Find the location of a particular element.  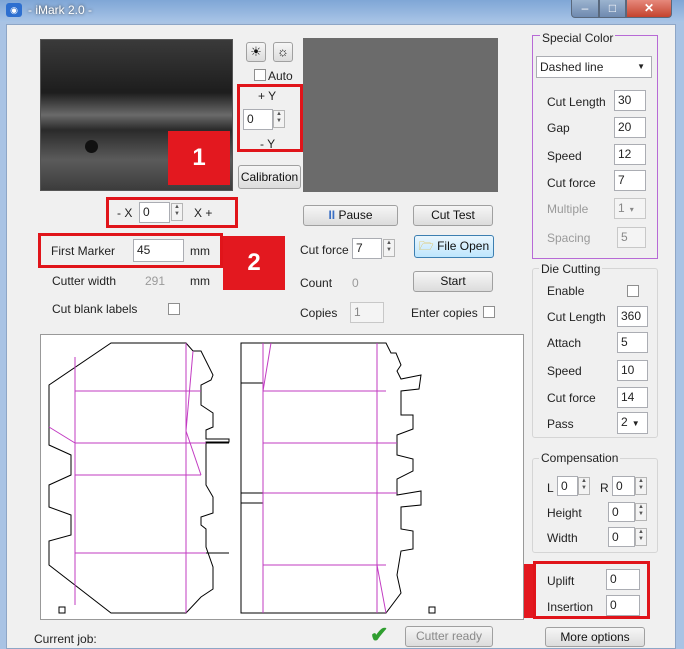

sc-multiple-value: 1 is located at coordinates (621, 208).